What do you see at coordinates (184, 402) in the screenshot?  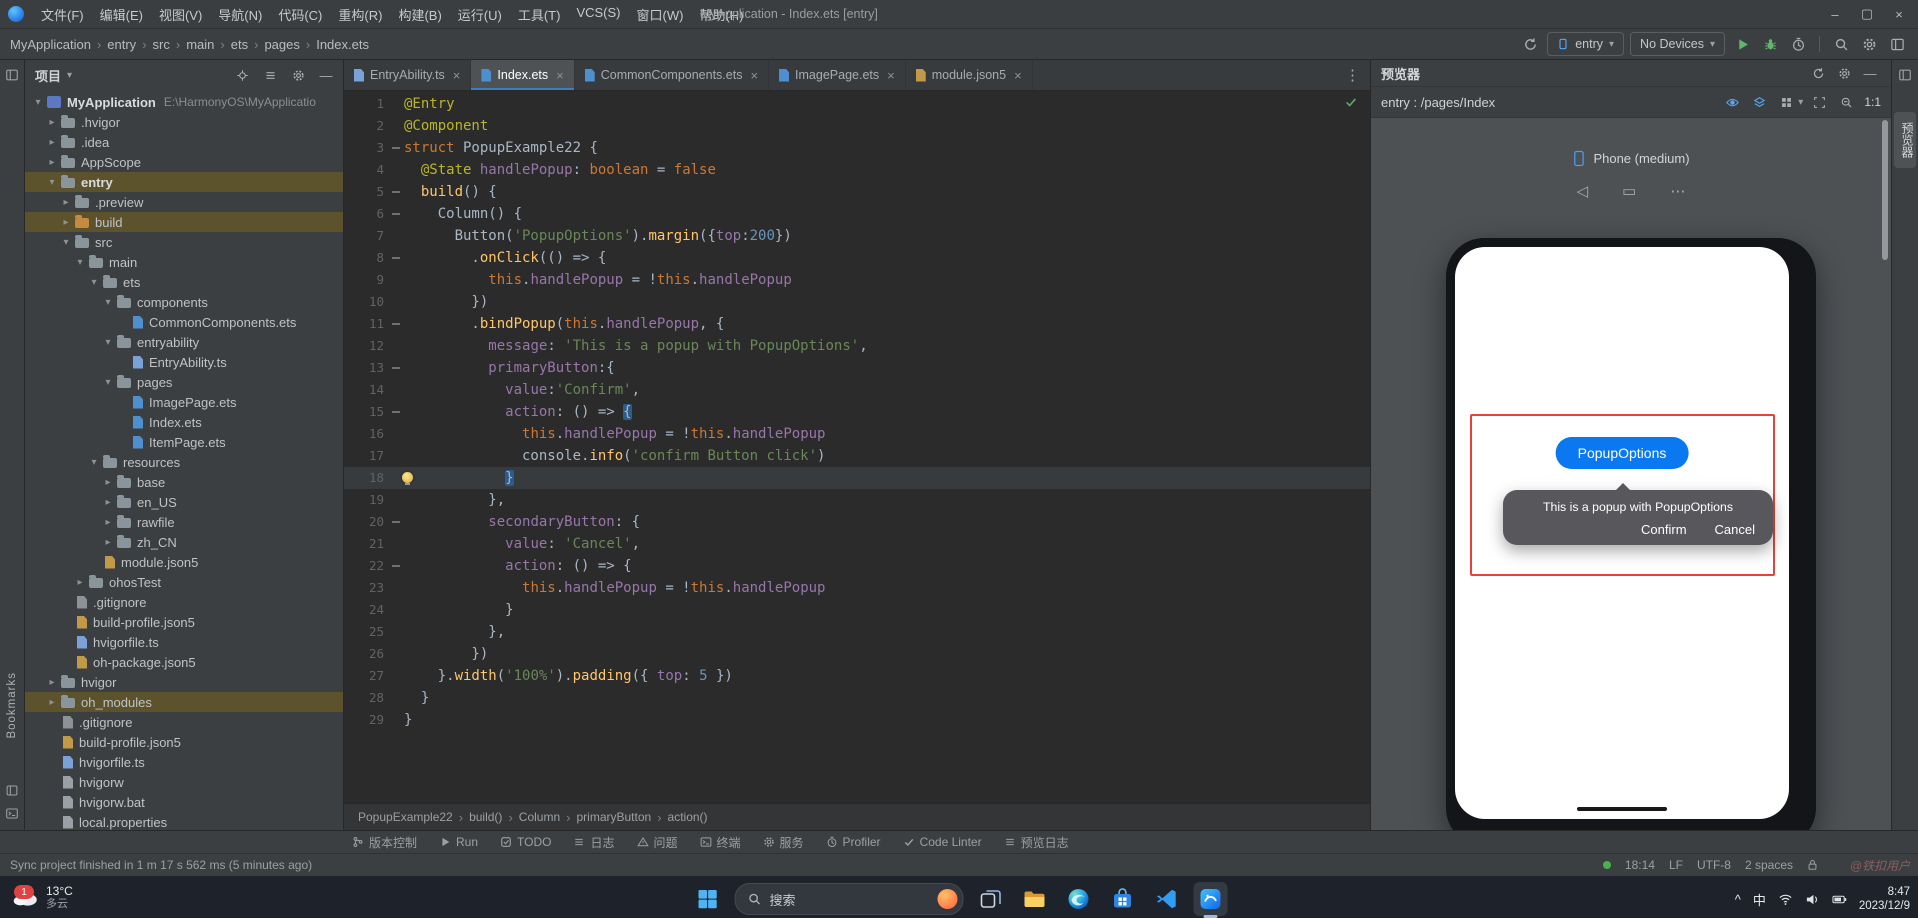 I see `tree-item: ImagePage.ets` at bounding box center [184, 402].